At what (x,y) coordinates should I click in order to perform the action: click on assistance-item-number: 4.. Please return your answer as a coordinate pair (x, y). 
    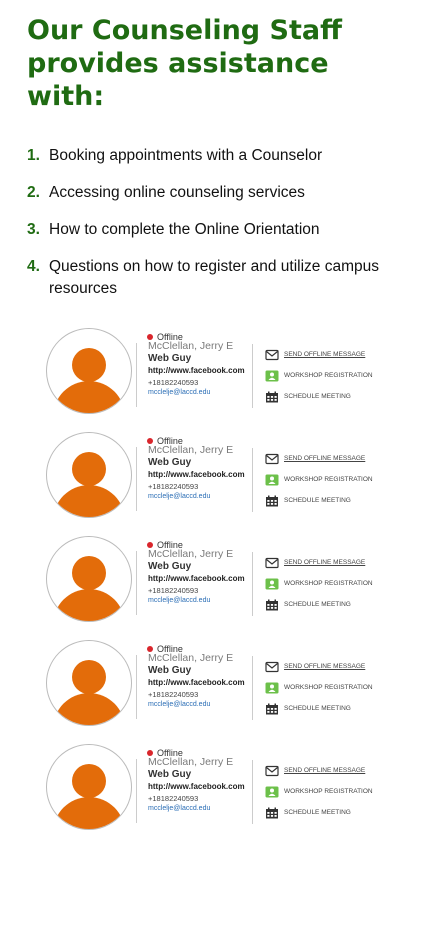
    Looking at the image, I should click on (33, 266).